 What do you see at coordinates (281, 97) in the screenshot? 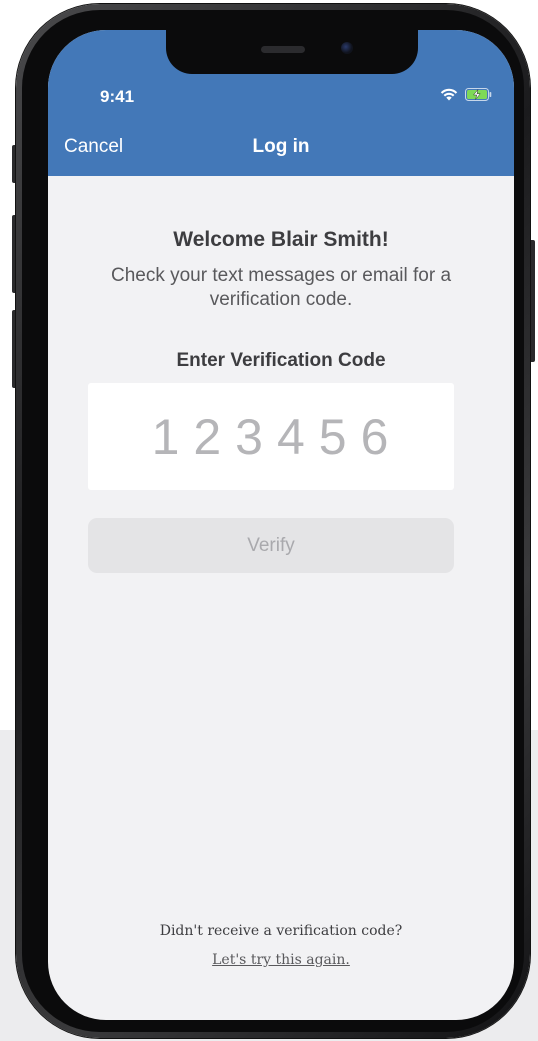
I see `status-bar: 9:41` at bounding box center [281, 97].